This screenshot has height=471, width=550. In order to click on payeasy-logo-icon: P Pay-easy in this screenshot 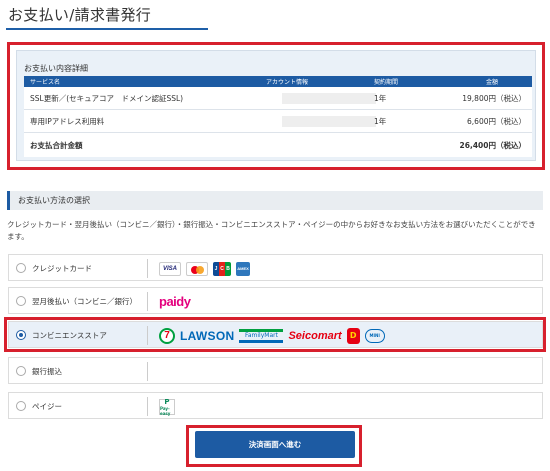, I will do `click(167, 407)`.